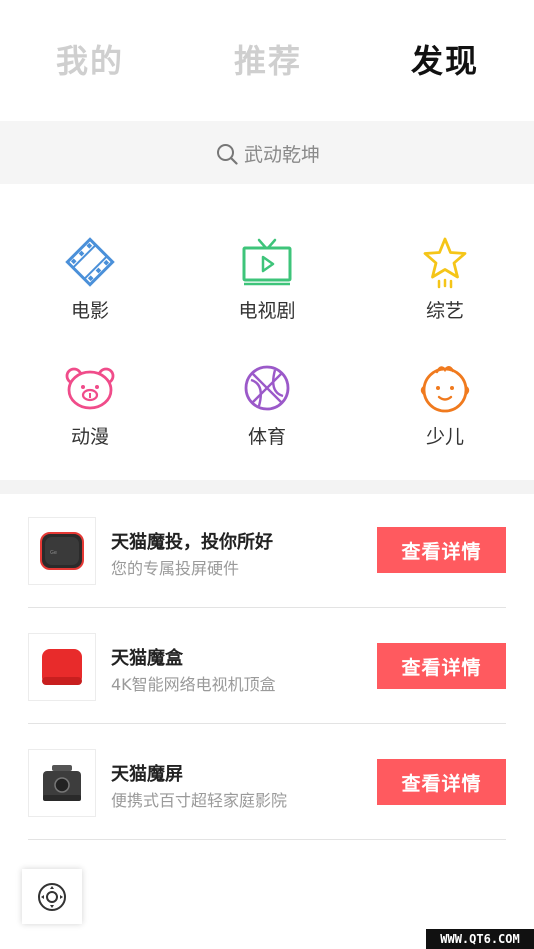  What do you see at coordinates (90, 59) in the screenshot?
I see `tab-mine: 我的` at bounding box center [90, 59].